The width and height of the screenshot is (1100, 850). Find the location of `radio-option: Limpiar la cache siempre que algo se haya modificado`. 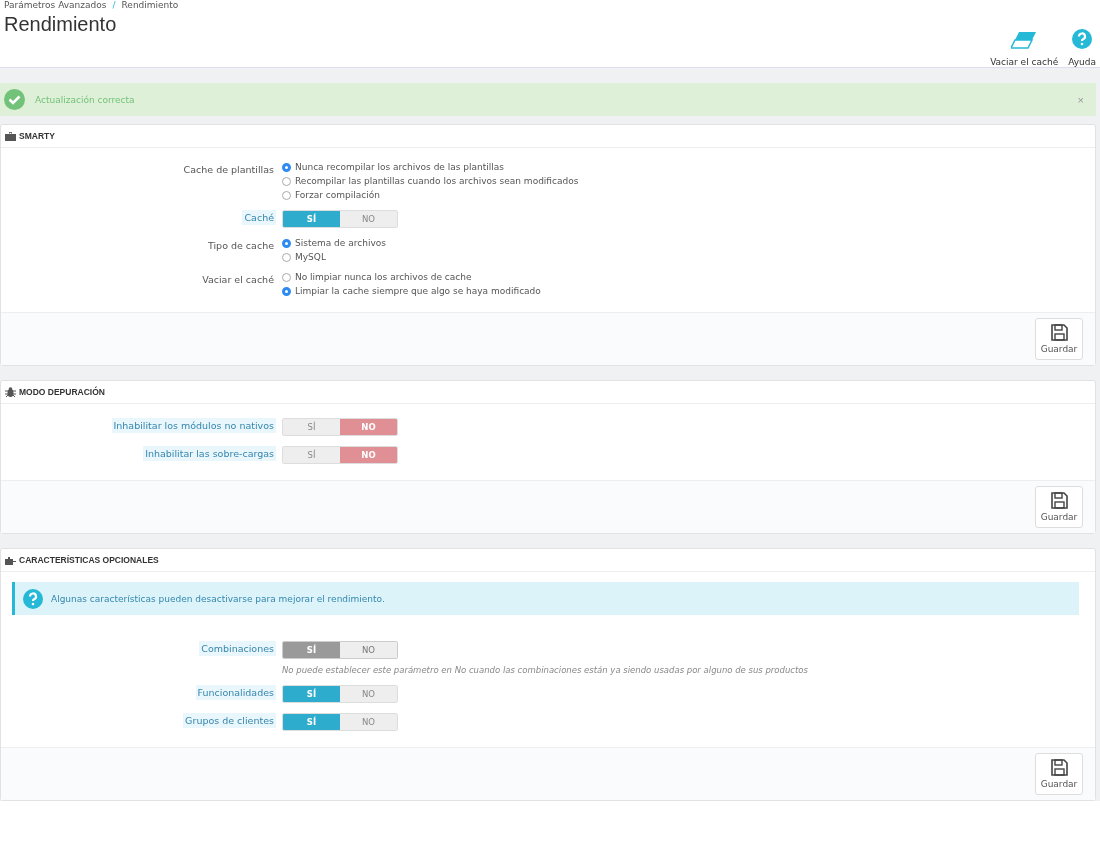

radio-option: Limpiar la cache siempre que algo se haya modificado is located at coordinates (688, 291).